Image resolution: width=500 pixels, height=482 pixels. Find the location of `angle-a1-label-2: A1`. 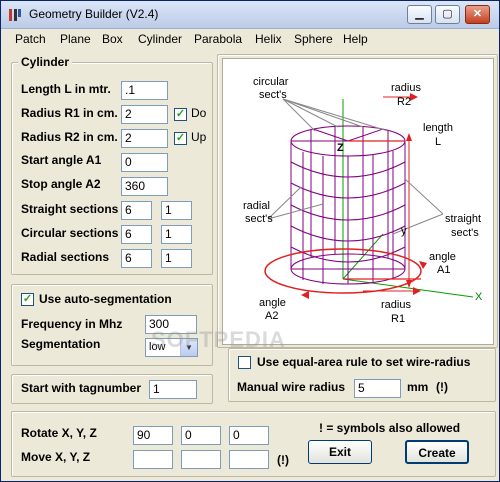

angle-a1-label-2: A1 is located at coordinates (443, 270).